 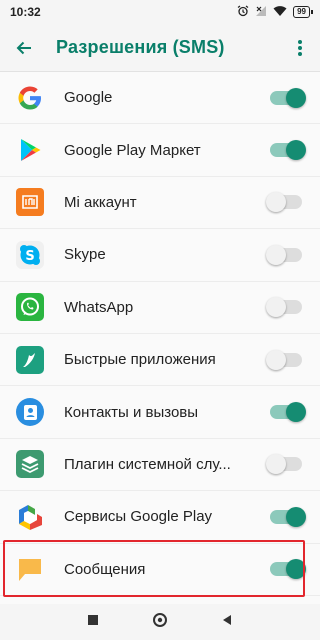 What do you see at coordinates (138, 517) in the screenshot?
I see `list-item-label: Сервисы Google Play` at bounding box center [138, 517].